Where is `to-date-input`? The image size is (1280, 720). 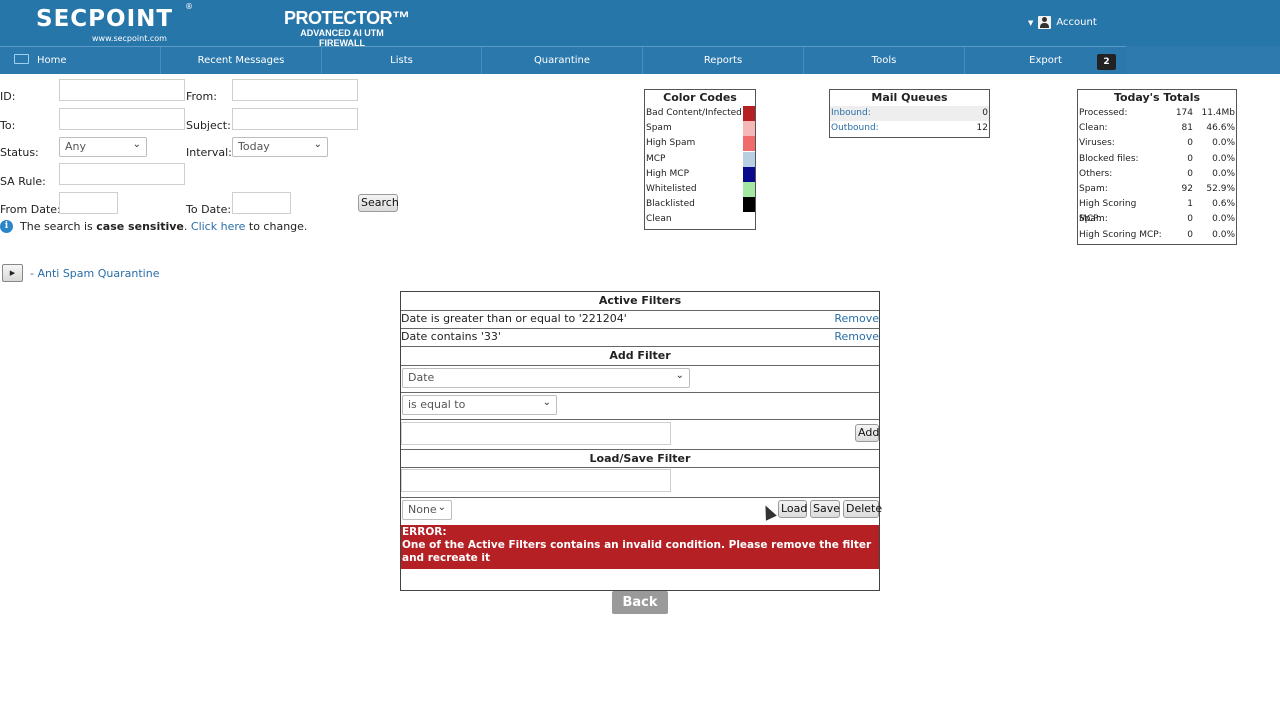
to-date-input is located at coordinates (261, 203).